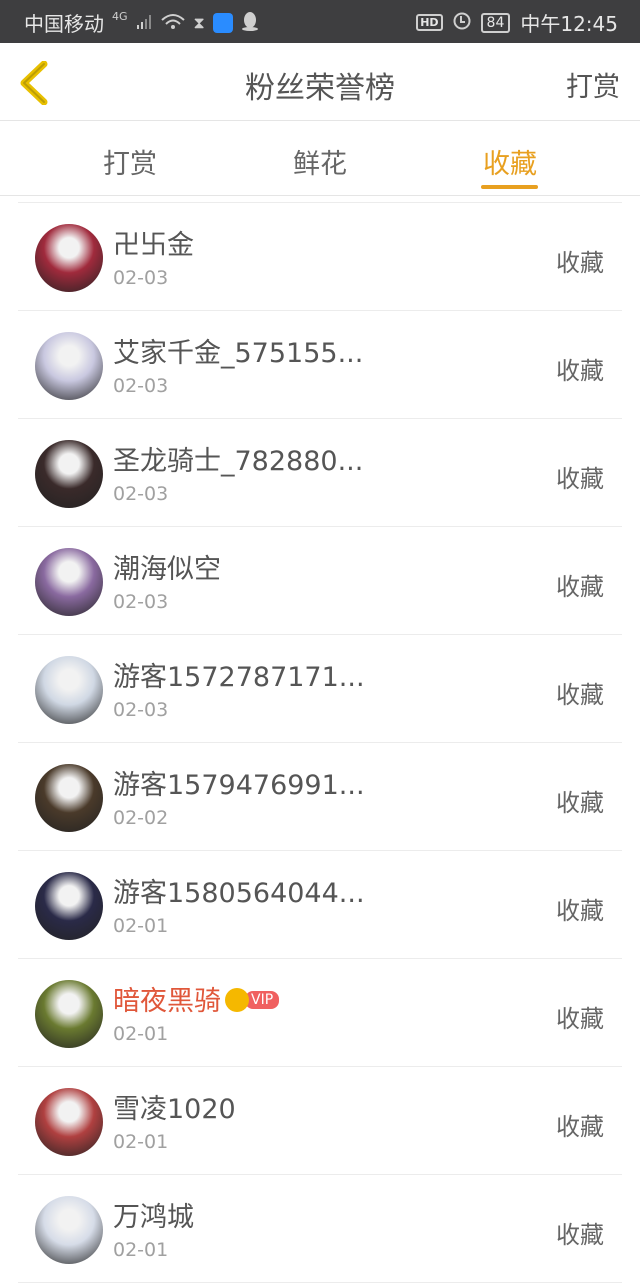 This screenshot has width=640, height=1283. What do you see at coordinates (153, 1217) in the screenshot?
I see `fan-name-text: 万鸿城` at bounding box center [153, 1217].